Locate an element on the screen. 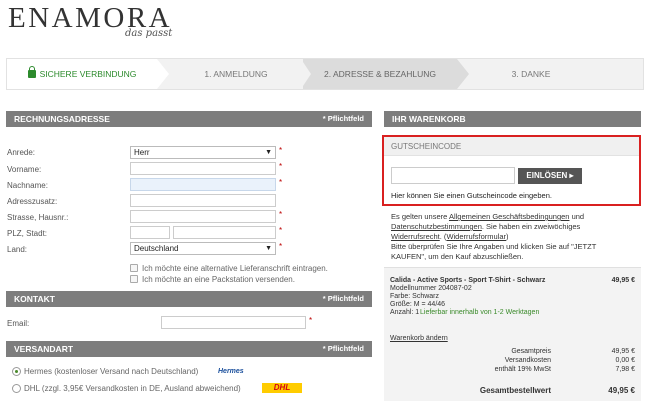  brand-tagline: das passt is located at coordinates (149, 33).